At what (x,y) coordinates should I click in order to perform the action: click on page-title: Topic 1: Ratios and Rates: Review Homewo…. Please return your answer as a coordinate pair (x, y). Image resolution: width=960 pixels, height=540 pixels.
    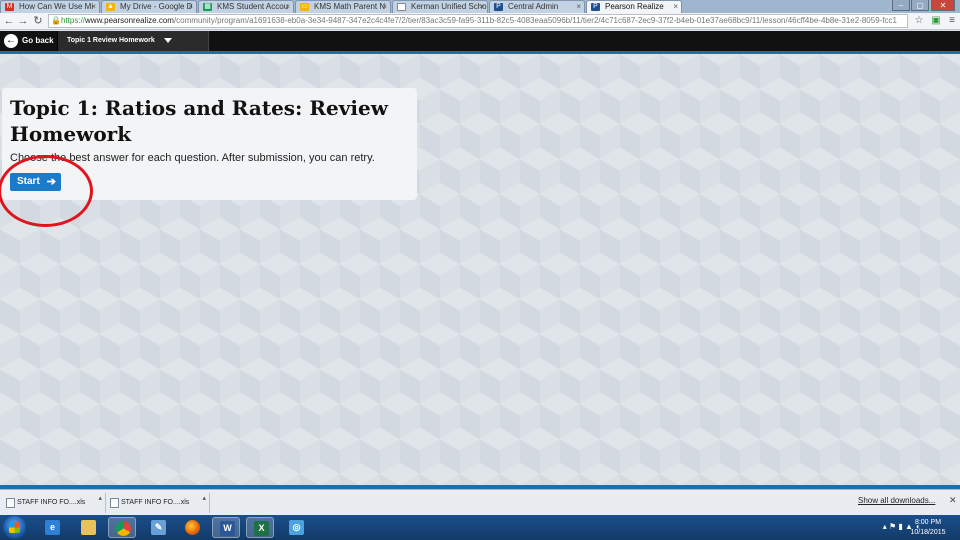
    Looking at the image, I should click on (199, 121).